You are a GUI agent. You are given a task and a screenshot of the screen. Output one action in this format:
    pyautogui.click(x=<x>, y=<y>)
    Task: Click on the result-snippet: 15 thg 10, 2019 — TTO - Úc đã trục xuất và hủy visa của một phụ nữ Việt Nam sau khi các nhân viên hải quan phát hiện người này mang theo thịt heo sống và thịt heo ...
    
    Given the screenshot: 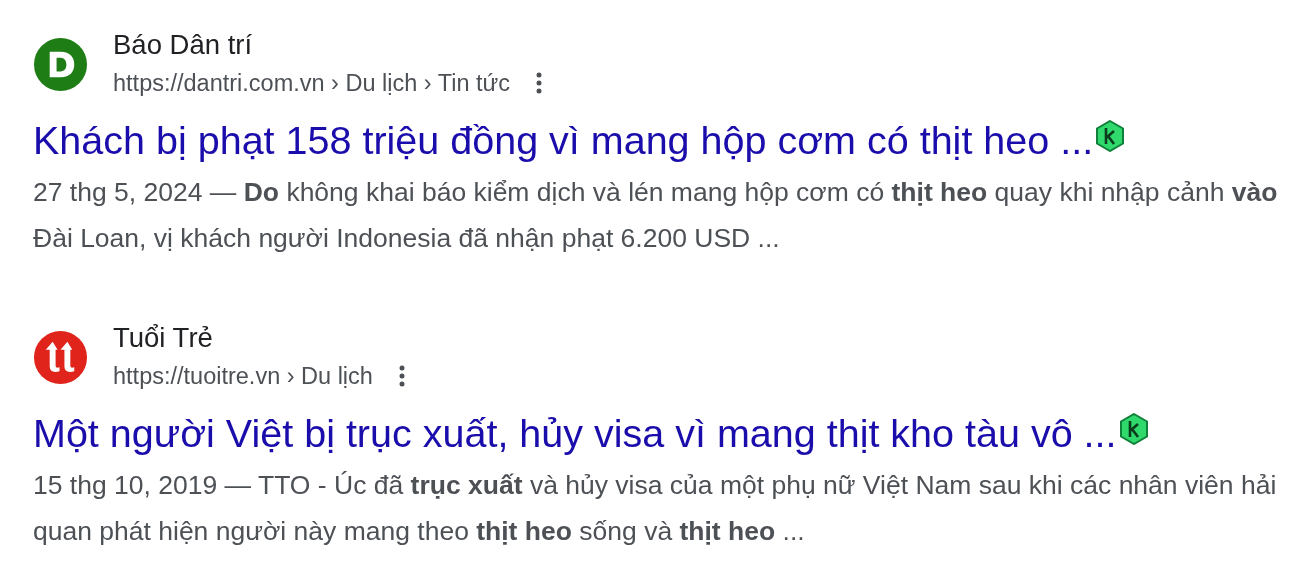 What is the action you would take?
    pyautogui.click(x=655, y=508)
    